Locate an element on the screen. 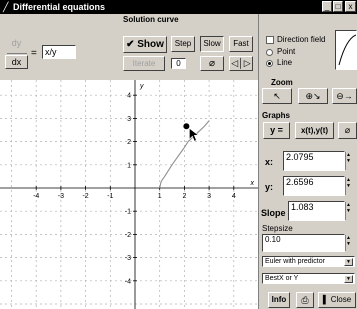  maximize-button: □ is located at coordinates (338, 6).